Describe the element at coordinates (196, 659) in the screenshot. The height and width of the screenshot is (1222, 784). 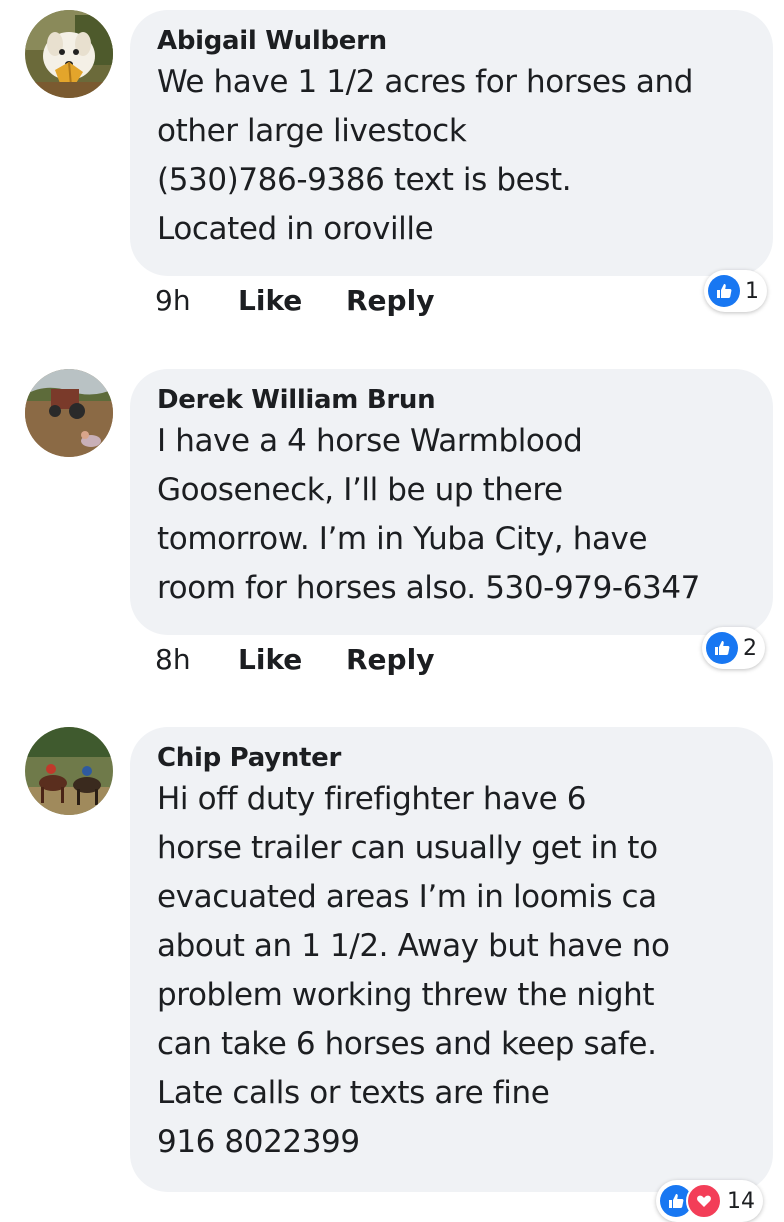
I see `comment-timestamp: 8h` at that location.